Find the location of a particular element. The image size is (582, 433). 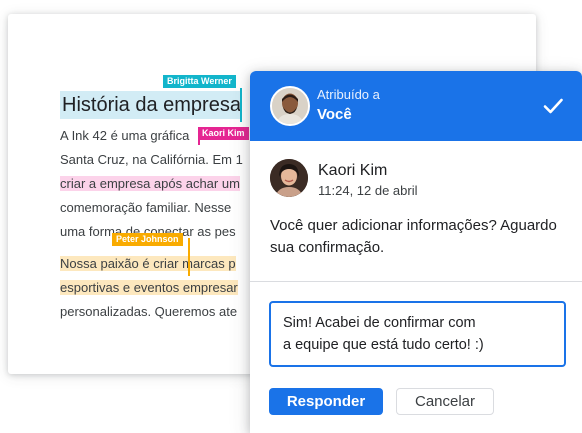

mark-done-button is located at coordinates (553, 106).